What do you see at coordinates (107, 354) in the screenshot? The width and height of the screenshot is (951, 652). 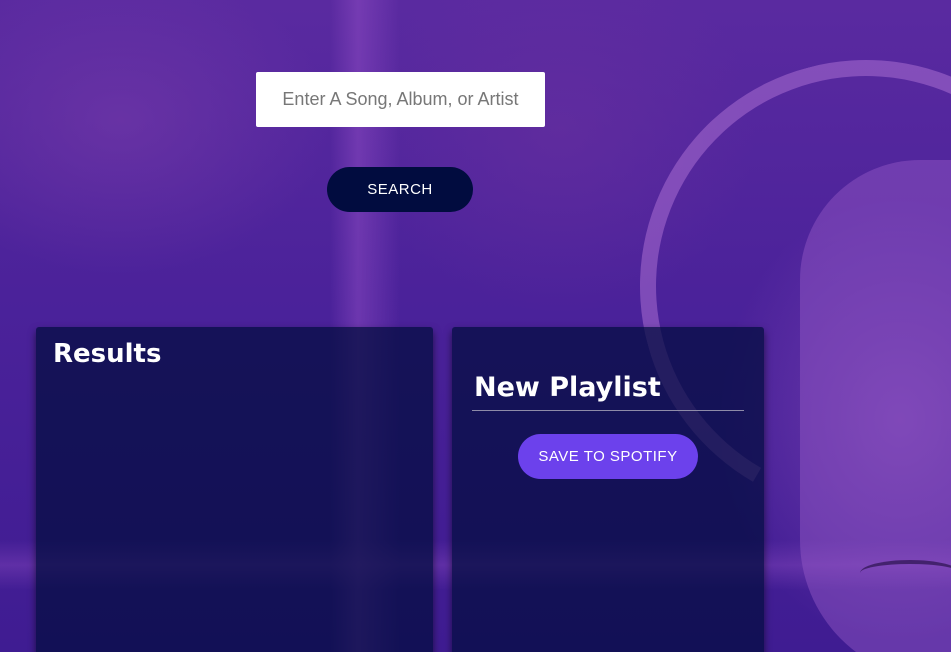 I see `results-title: Results` at bounding box center [107, 354].